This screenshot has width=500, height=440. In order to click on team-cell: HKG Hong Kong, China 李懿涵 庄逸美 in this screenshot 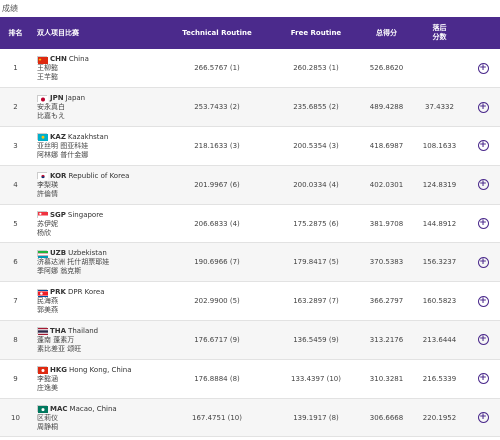, I will do `click(96, 378)`.